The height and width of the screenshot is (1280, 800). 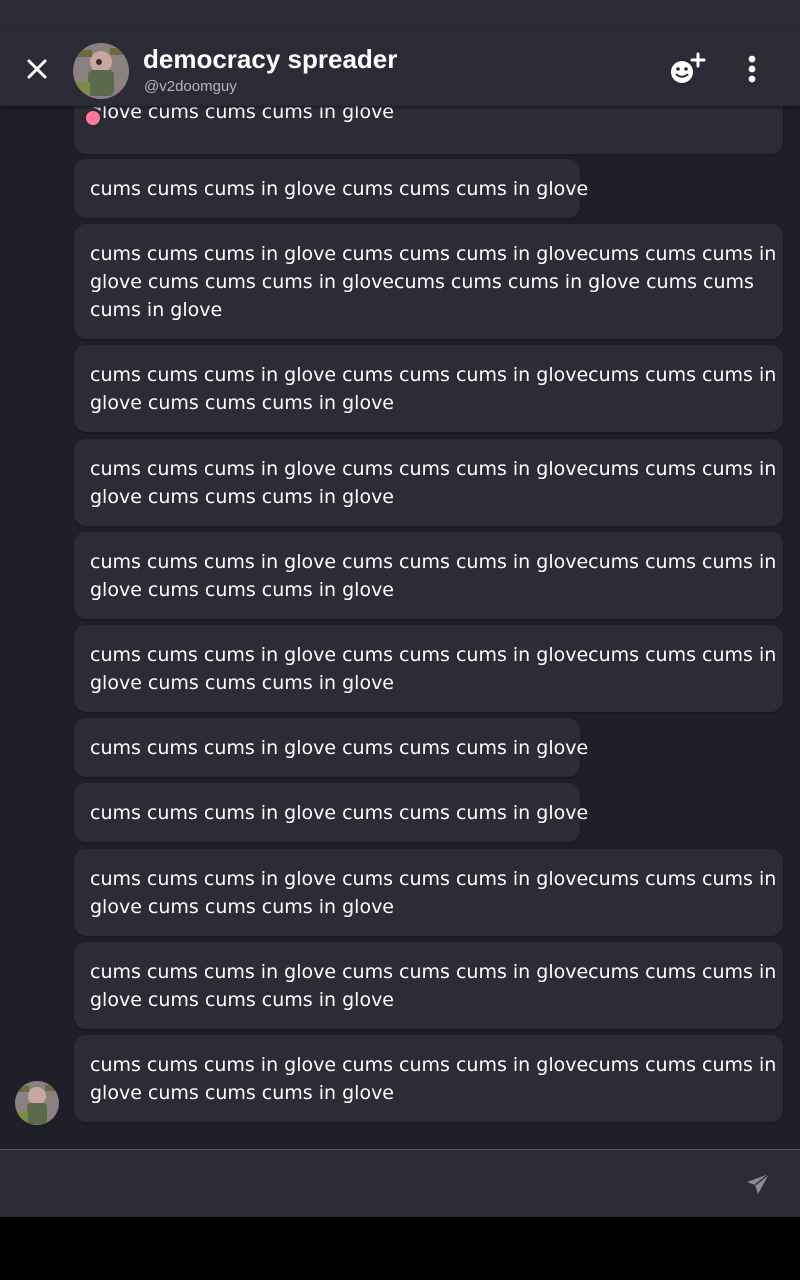 I want to click on sender-avatar, so click(x=37, y=1103).